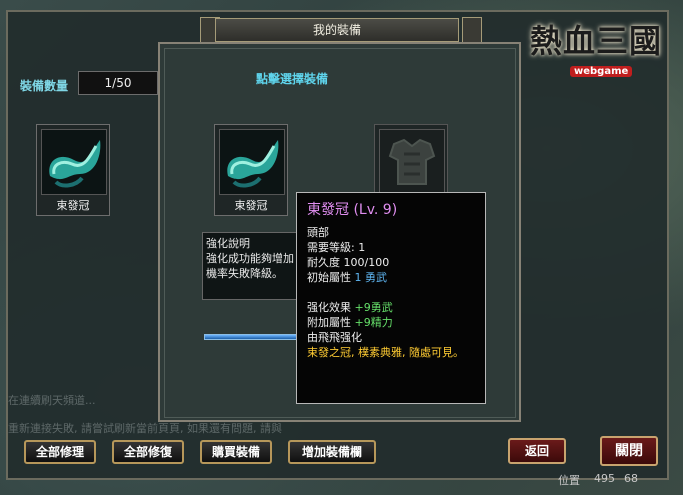 The height and width of the screenshot is (495, 683). Describe the element at coordinates (145, 428) in the screenshot. I see `background-chat-line: 重新連接失敗, 請嘗試刷新當前頁頁, 如果還有問題, 請與` at that location.